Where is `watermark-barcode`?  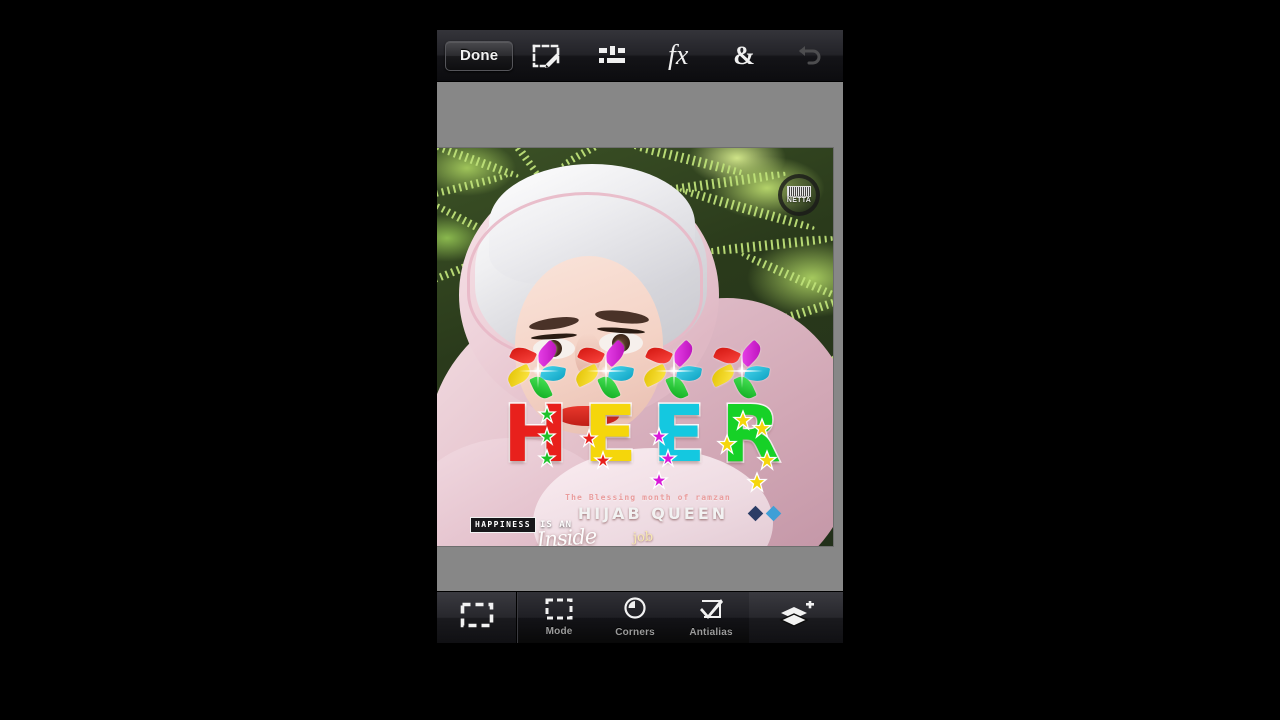
watermark-barcode is located at coordinates (799, 191).